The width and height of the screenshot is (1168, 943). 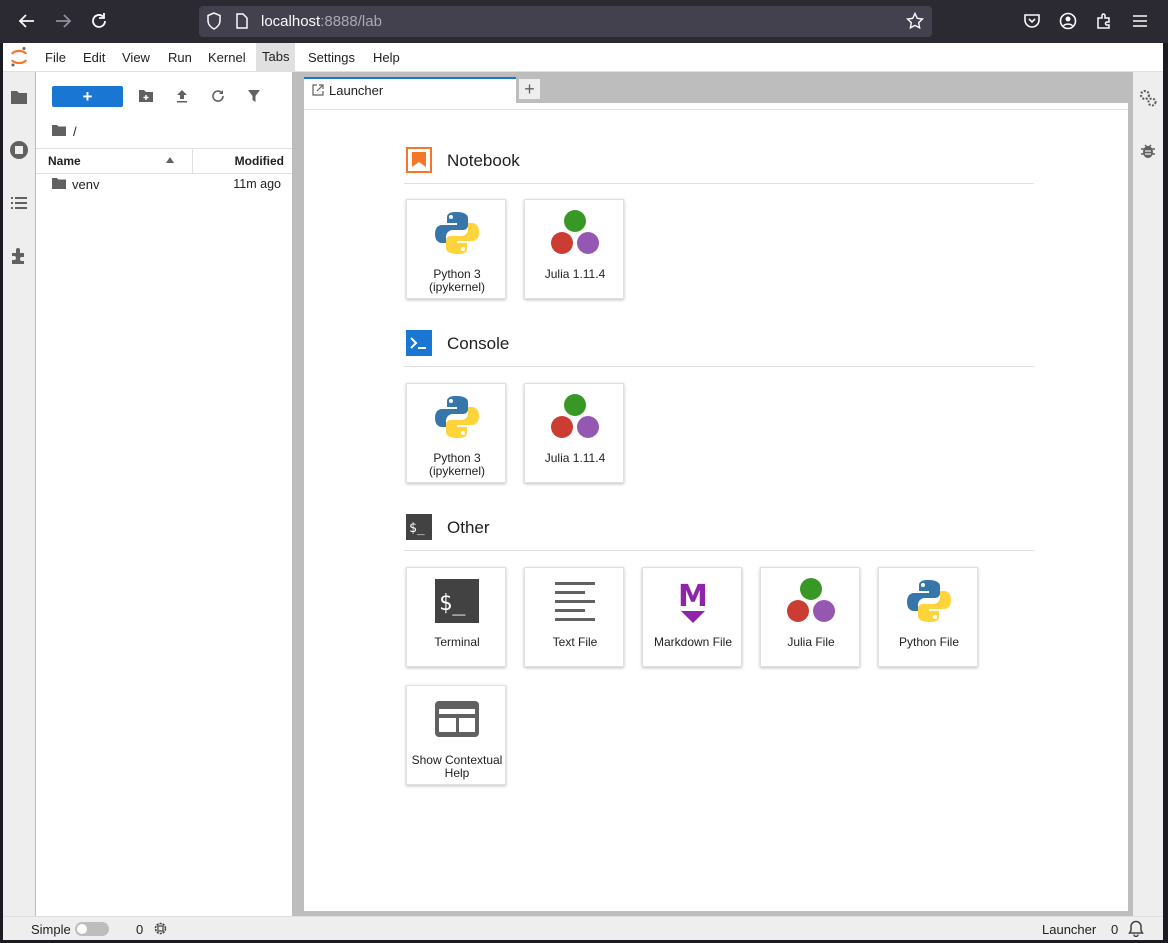 I want to click on tab-bar: Launcher +, so click(x=716, y=87).